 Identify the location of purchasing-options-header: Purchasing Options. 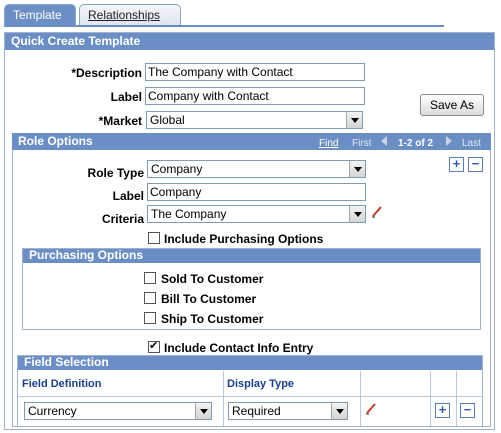
(251, 256).